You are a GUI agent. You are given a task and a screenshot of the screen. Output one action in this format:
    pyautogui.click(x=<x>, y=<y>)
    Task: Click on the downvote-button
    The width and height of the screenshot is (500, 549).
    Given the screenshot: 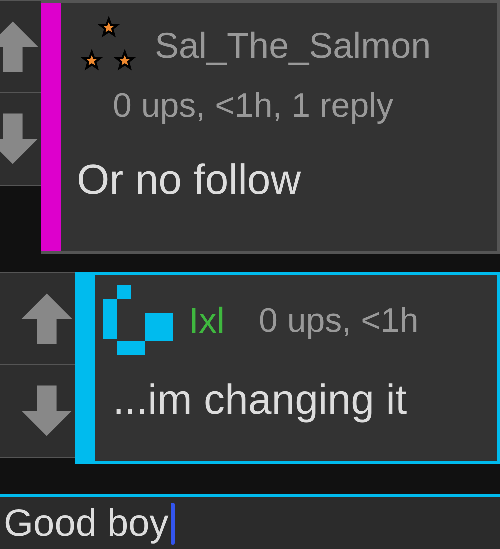 What is the action you would take?
    pyautogui.click(x=37, y=411)
    